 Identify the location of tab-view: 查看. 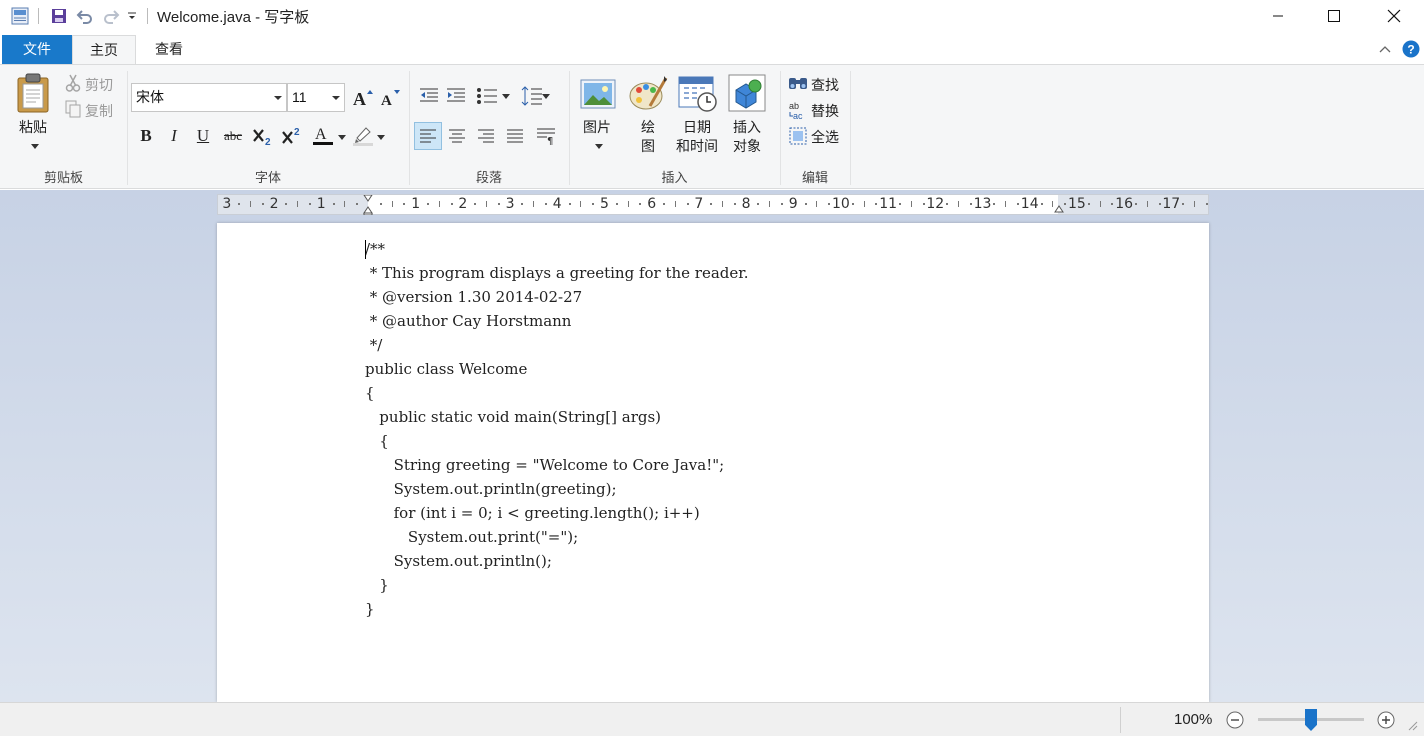
(169, 49).